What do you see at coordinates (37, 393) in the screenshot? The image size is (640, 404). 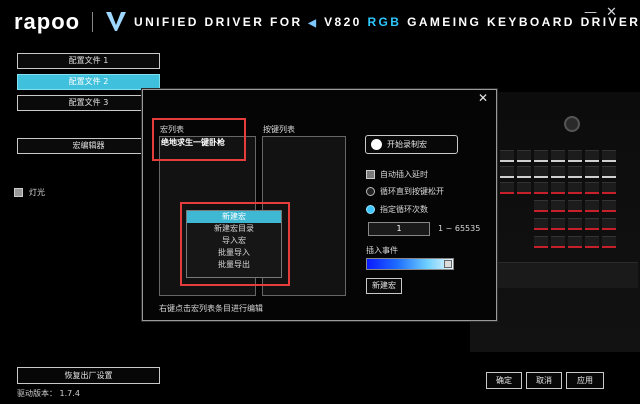 I see `version-label: 驱动版本：` at bounding box center [37, 393].